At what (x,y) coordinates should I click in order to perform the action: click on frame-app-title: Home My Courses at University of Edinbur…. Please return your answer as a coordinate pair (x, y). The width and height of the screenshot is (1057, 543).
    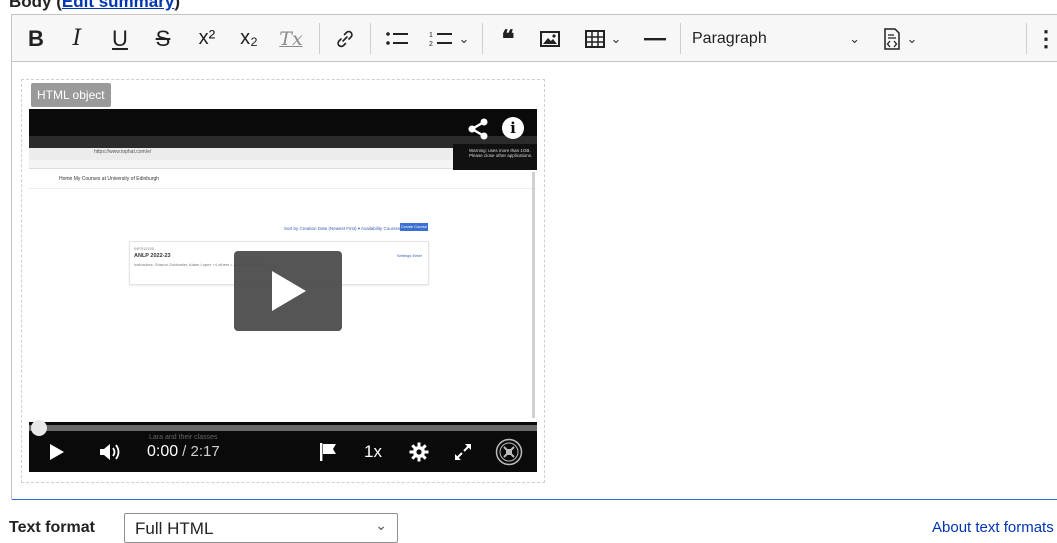
    Looking at the image, I should click on (109, 179).